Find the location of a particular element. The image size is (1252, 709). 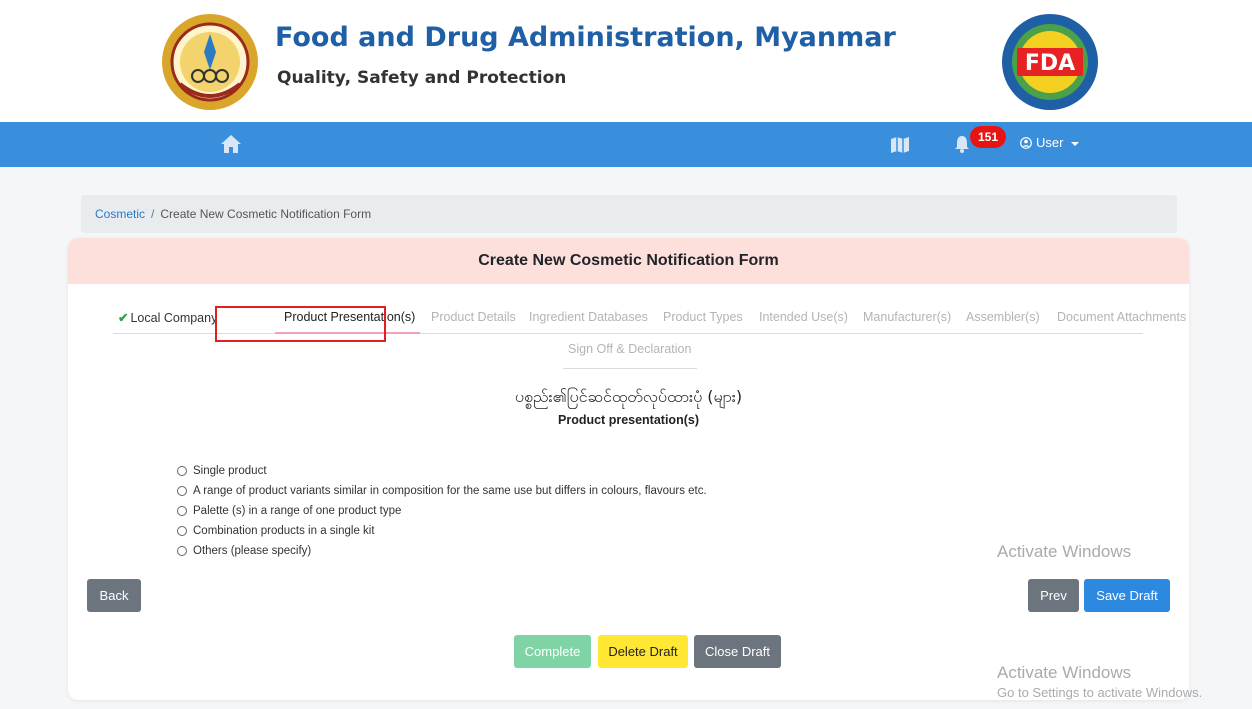

tab-assemblers: Assembler(s) is located at coordinates (1003, 317).